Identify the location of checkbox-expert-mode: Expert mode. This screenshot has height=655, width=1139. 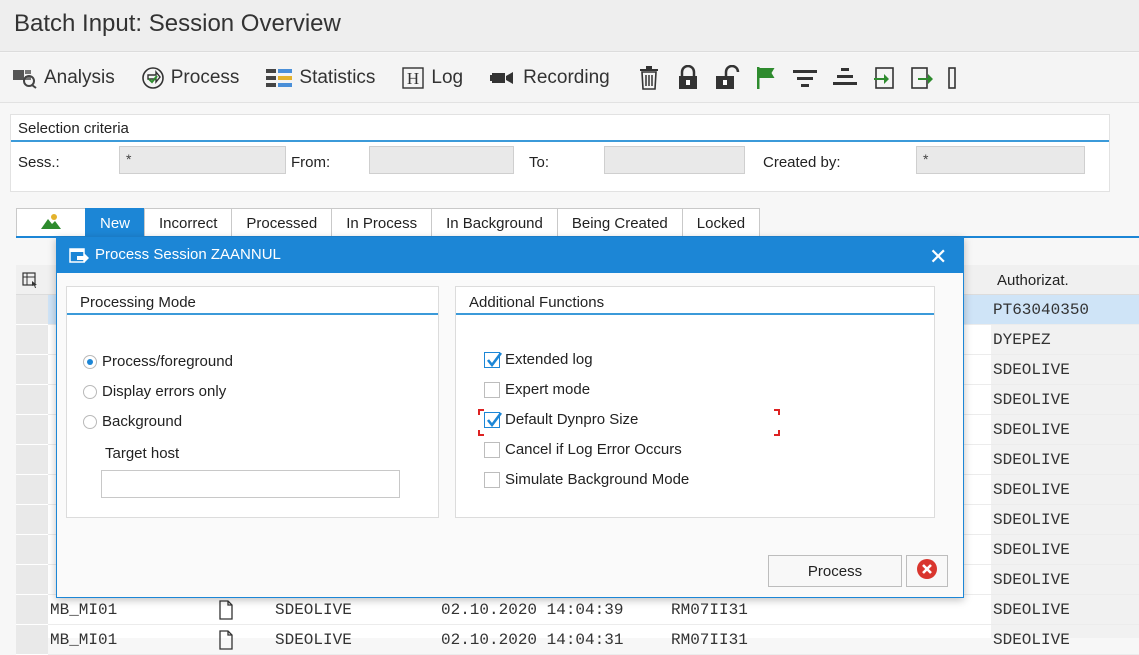
(537, 389).